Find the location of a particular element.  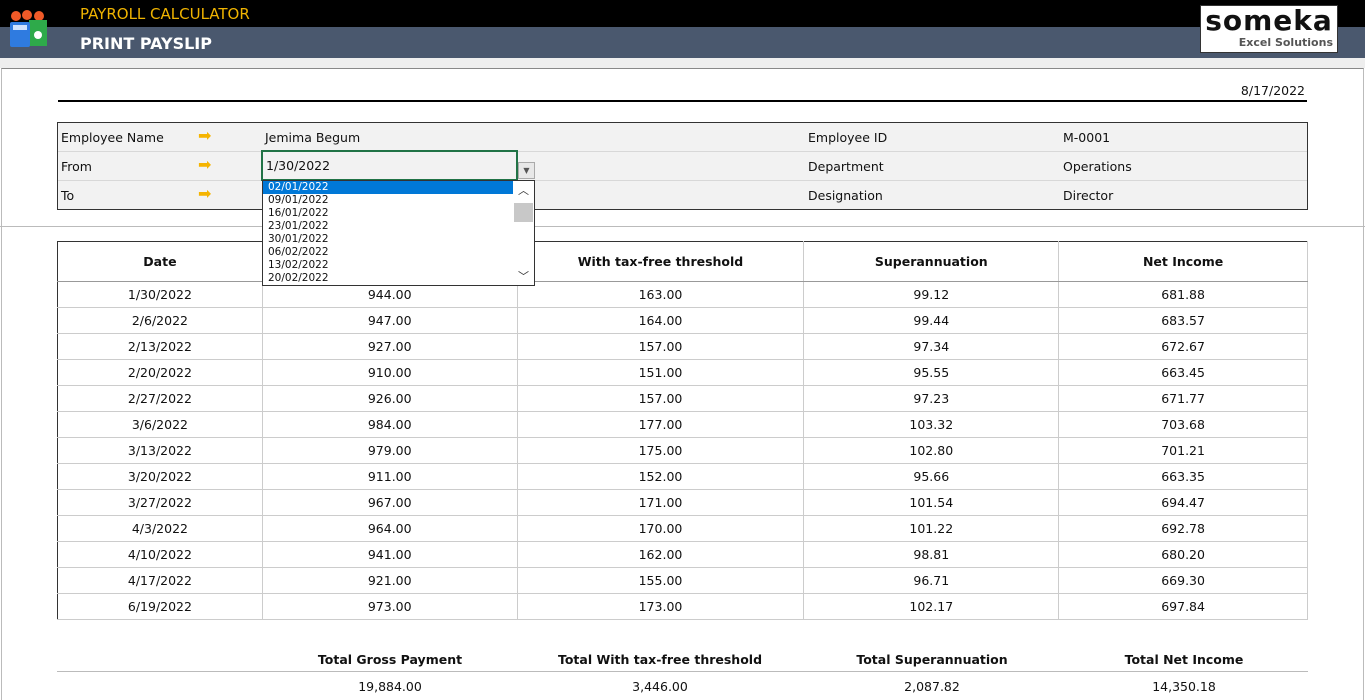

table-cell: 96.71 is located at coordinates (931, 580).